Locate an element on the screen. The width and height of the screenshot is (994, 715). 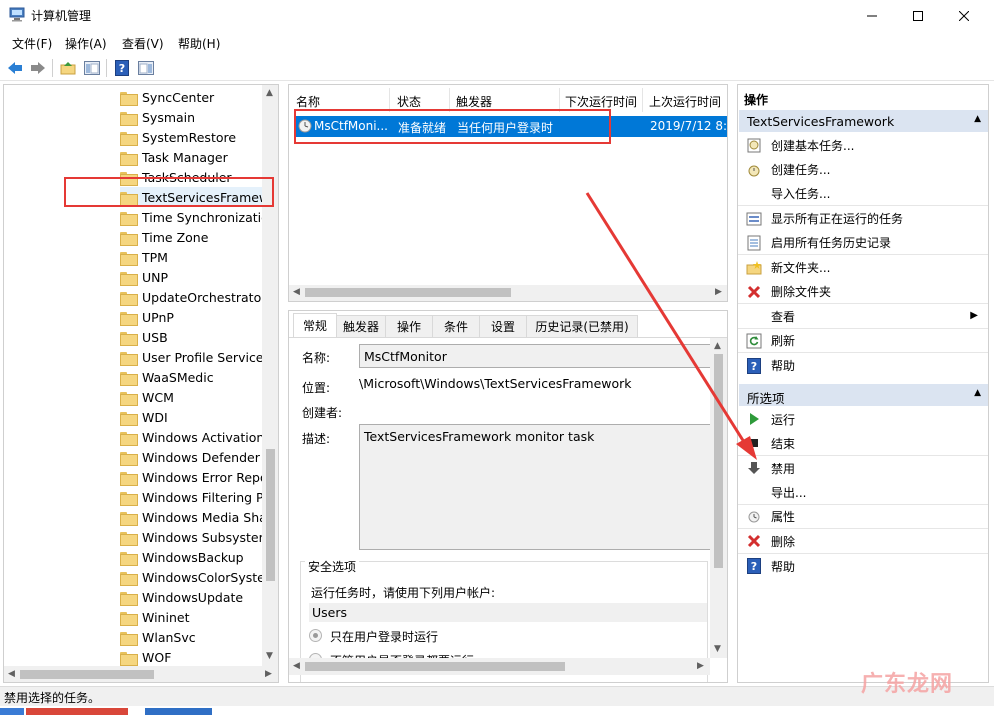
action-item: 显示所有正在运行的任务 is located at coordinates (863, 219).